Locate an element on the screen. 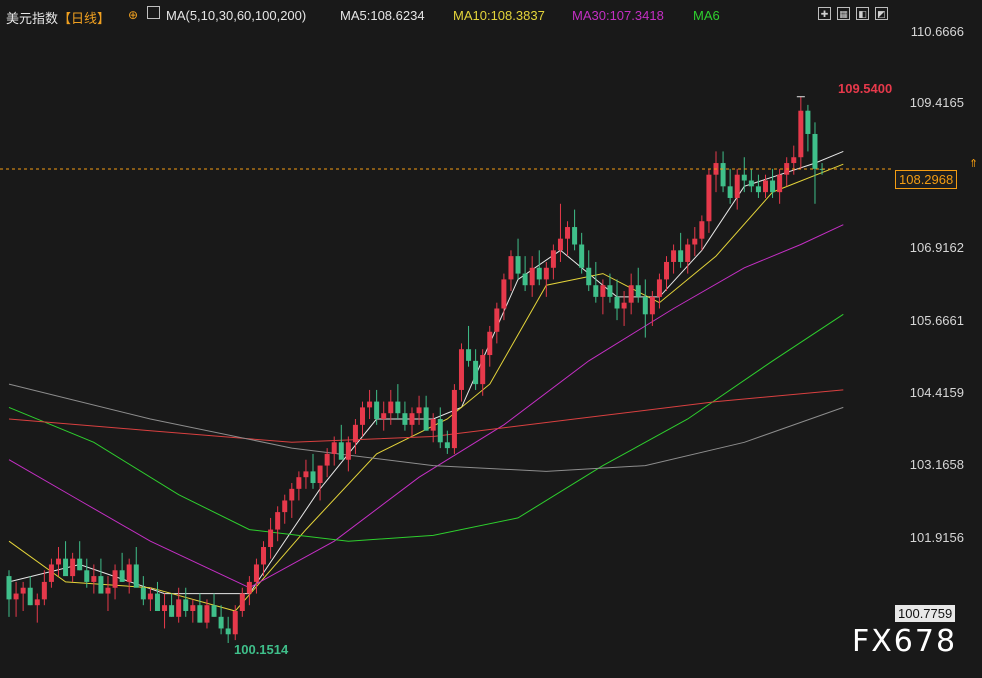  indicator-icon is located at coordinates (153, 12).